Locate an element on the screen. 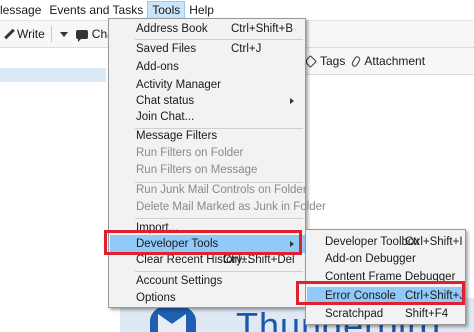  menu-item-message-filters: Message Filters is located at coordinates (207, 136).